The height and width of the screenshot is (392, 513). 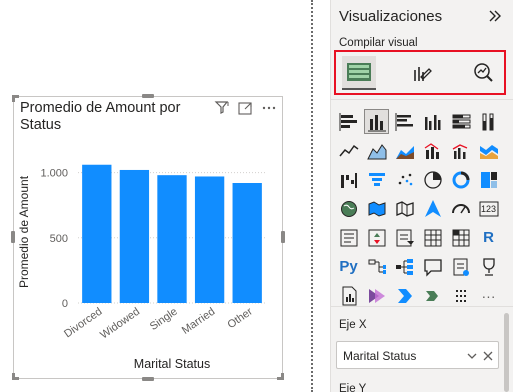 I want to click on pane-tab-row, so click(x=420, y=72).